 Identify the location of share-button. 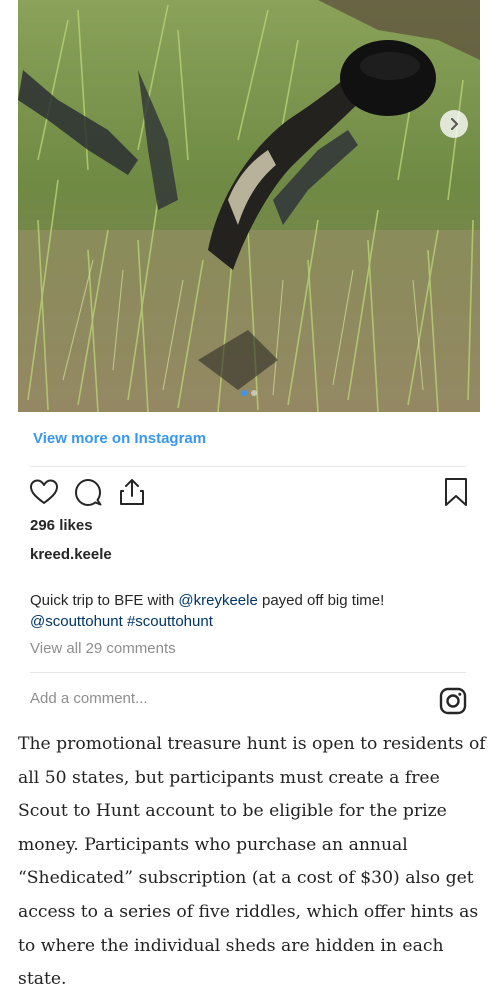
(132, 492).